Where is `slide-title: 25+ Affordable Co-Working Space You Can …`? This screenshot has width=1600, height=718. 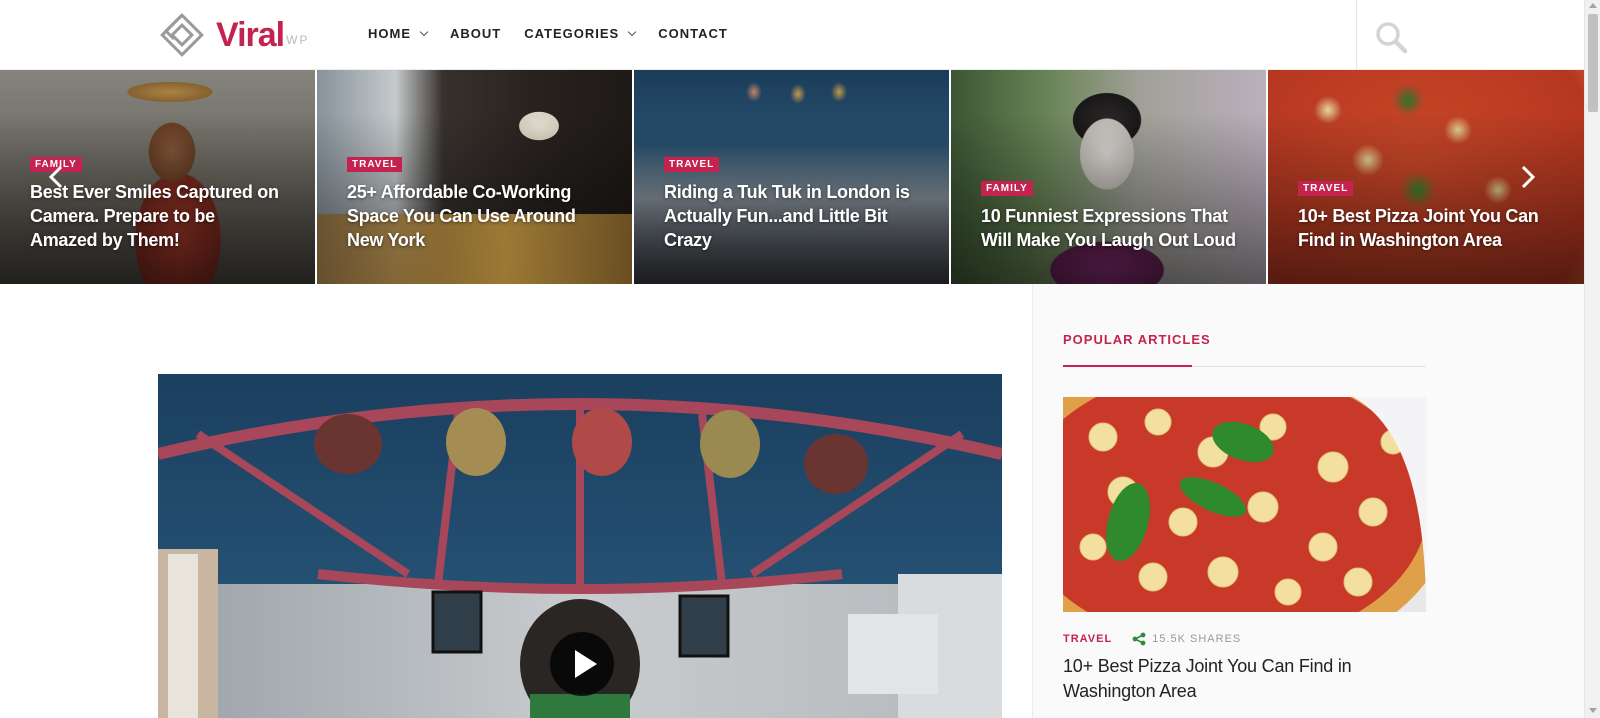
slide-title: 25+ Affordable Co-Working Space You Can … is located at coordinates (474, 216).